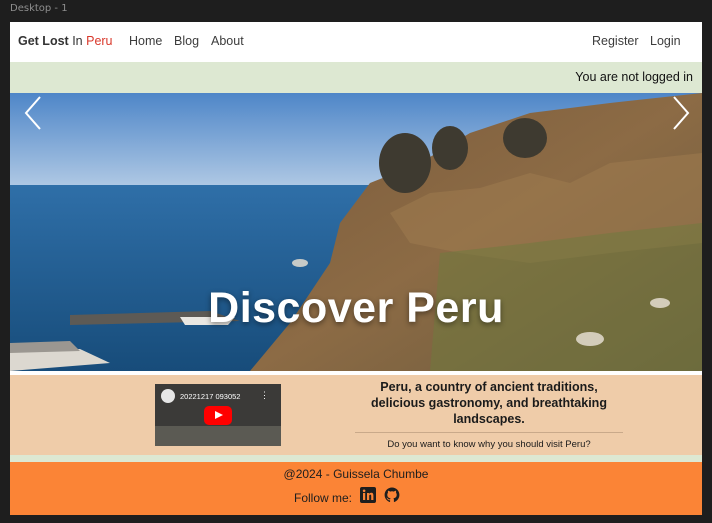 The width and height of the screenshot is (712, 523). I want to click on intro-headline-line: delicious gastronomy, and breathtaking, so click(489, 403).